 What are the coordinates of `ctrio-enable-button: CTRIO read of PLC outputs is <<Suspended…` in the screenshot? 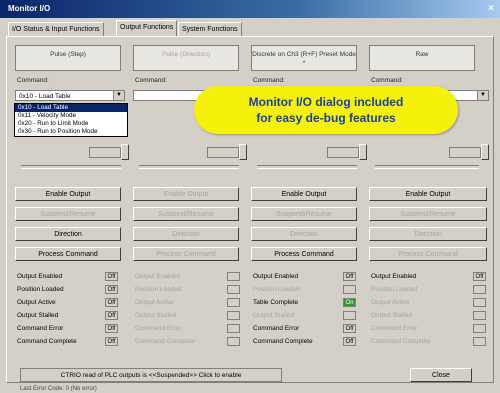 It's located at (151, 375).